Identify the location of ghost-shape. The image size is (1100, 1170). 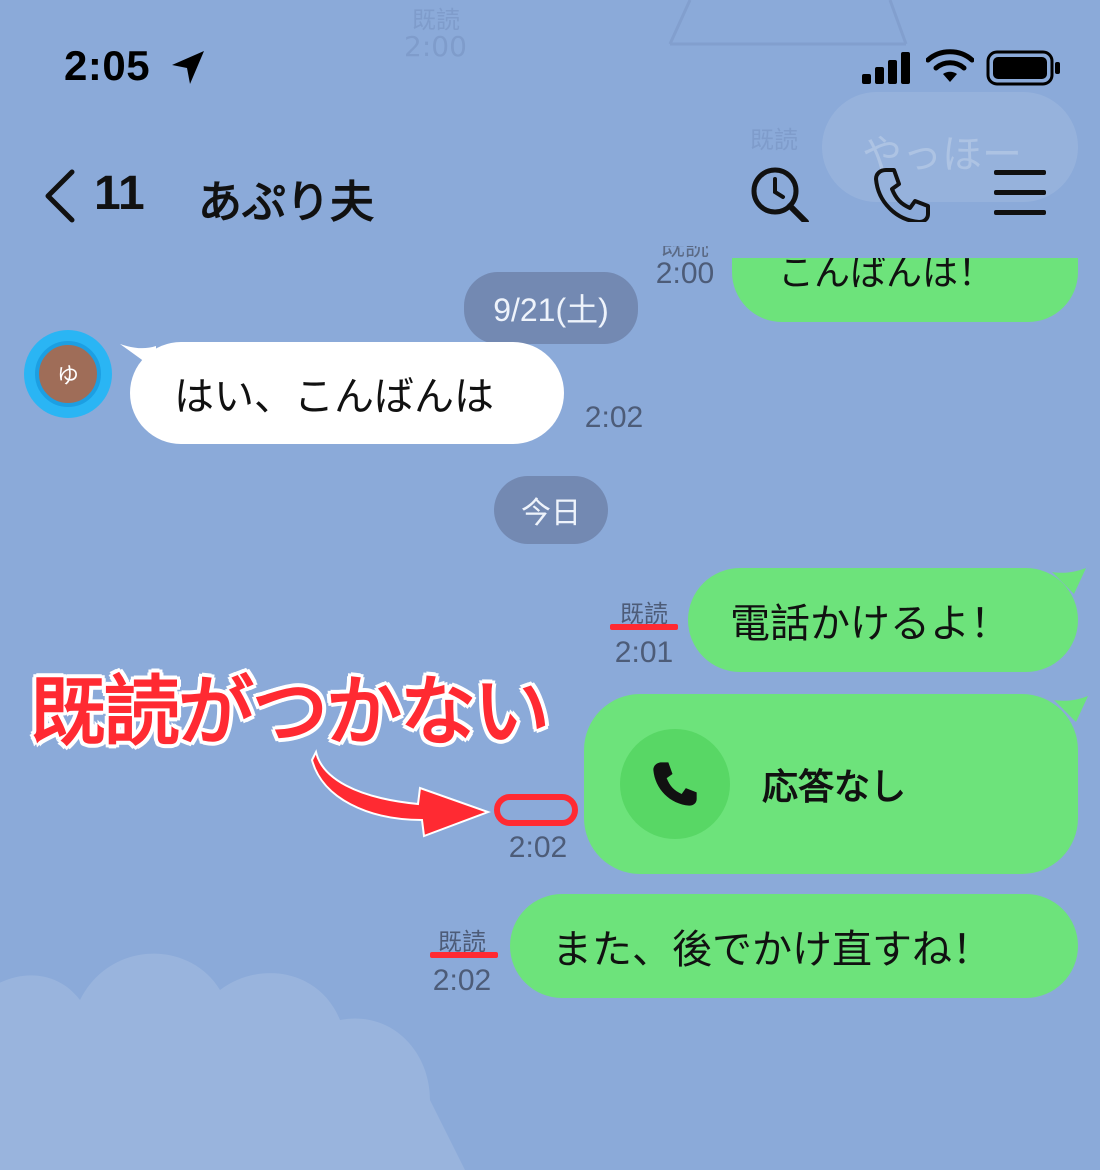
(788, 23).